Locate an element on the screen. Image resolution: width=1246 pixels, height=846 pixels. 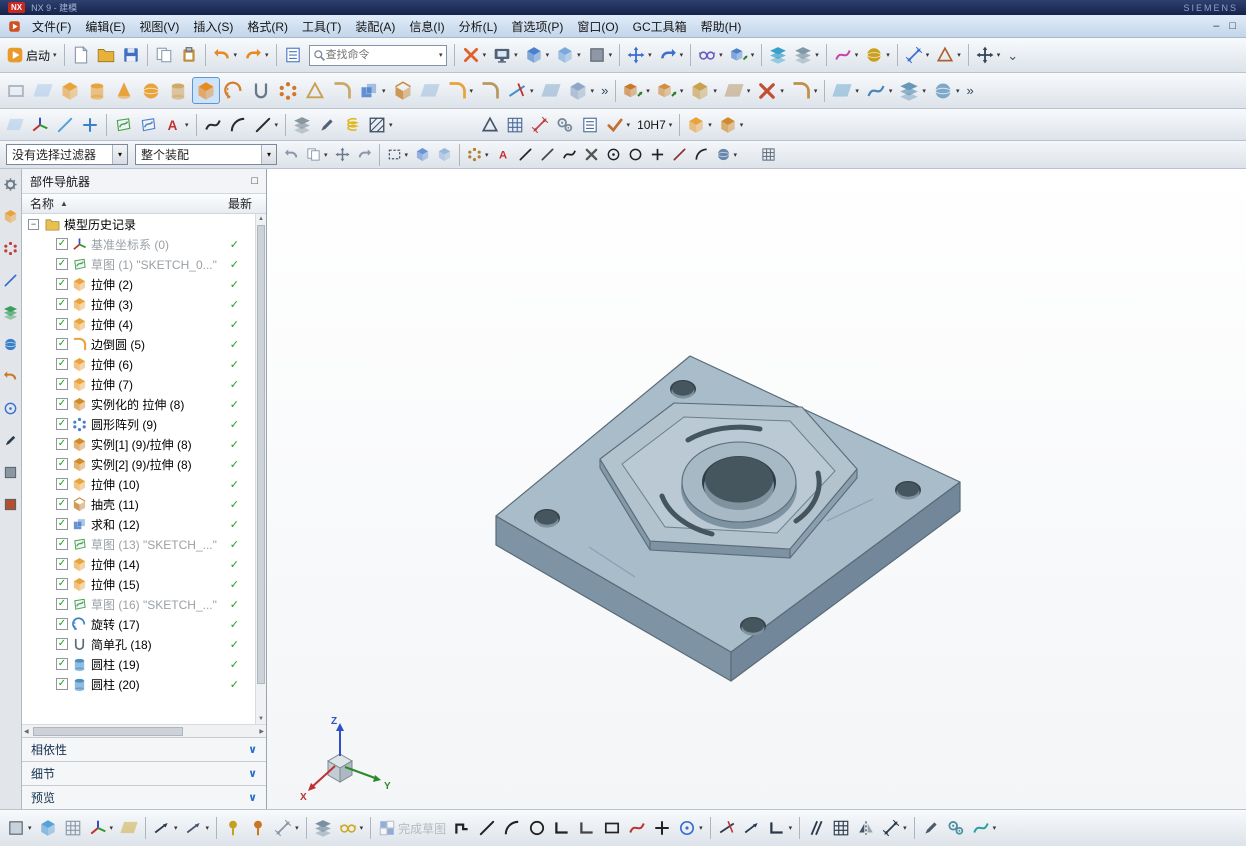
resize-blend-button: ▾ is located at coordinates (804, 90).